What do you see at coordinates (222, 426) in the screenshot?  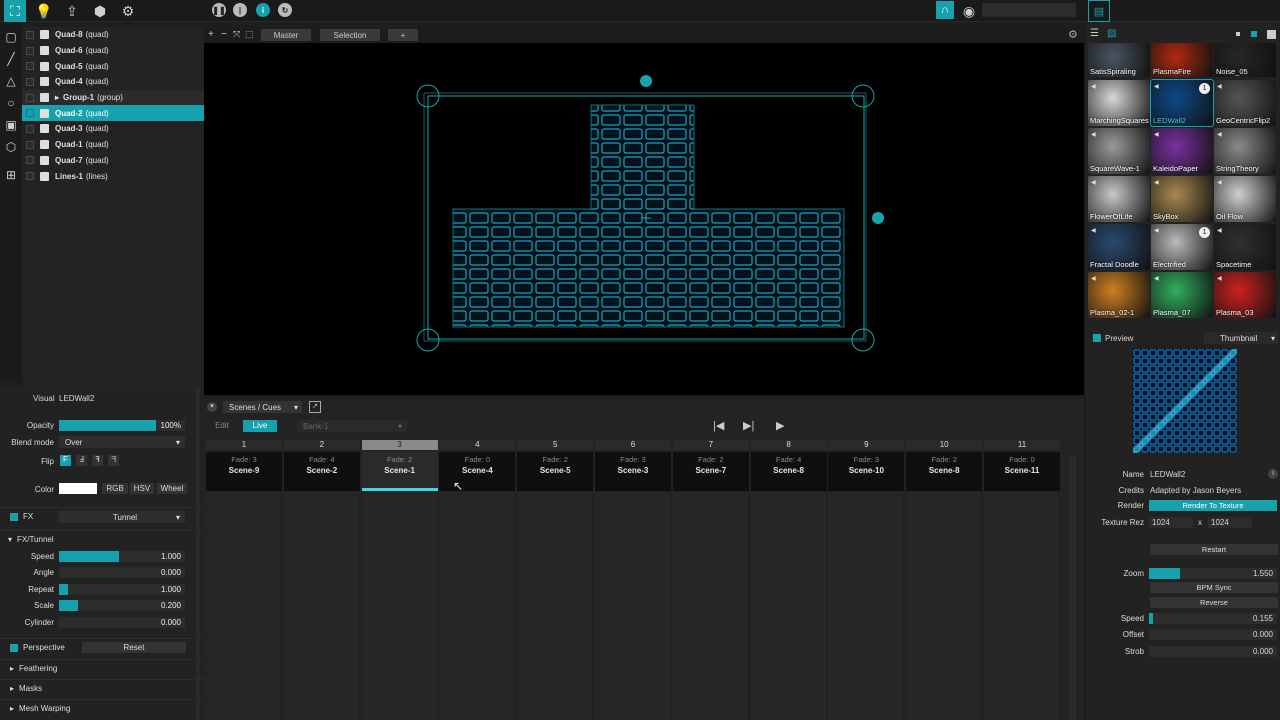 I see `edit-tab: Edit` at bounding box center [222, 426].